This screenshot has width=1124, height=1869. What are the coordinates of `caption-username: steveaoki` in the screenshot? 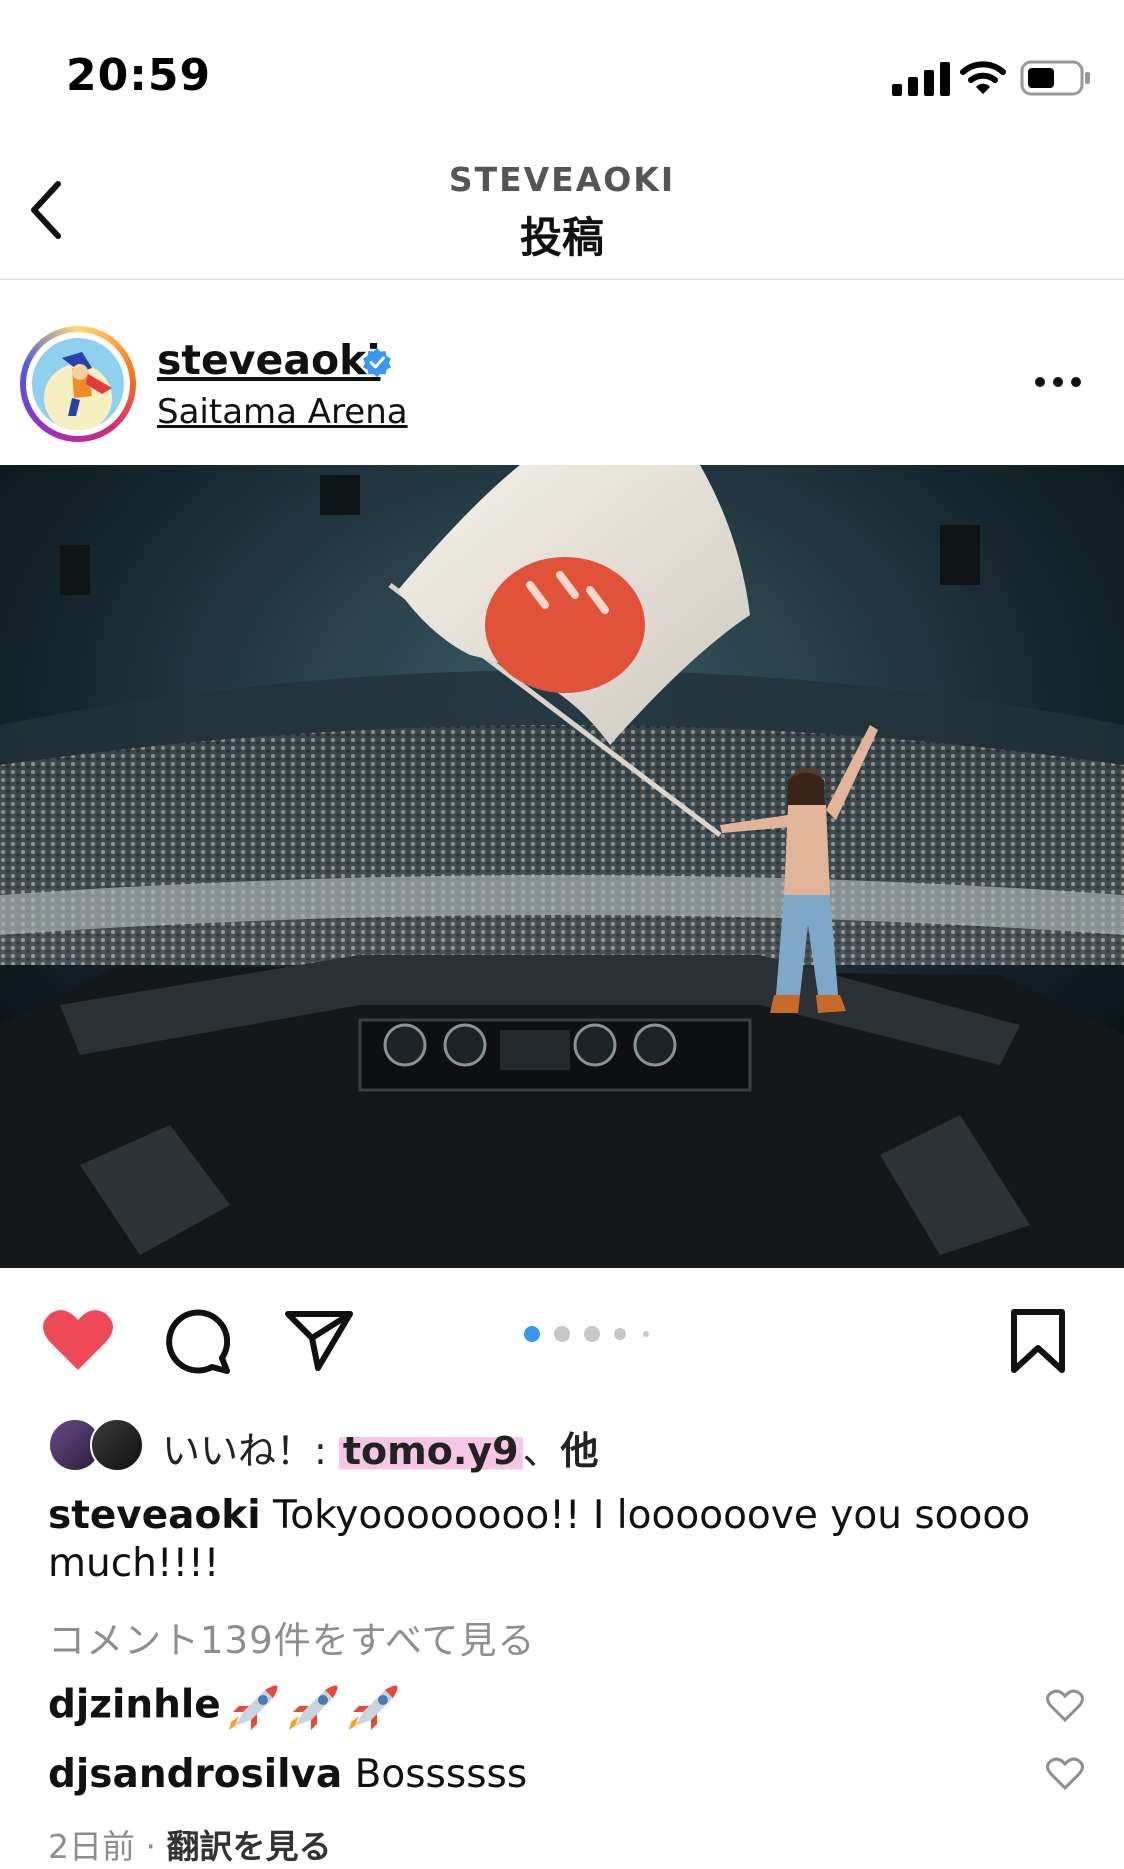 It's located at (154, 1515).